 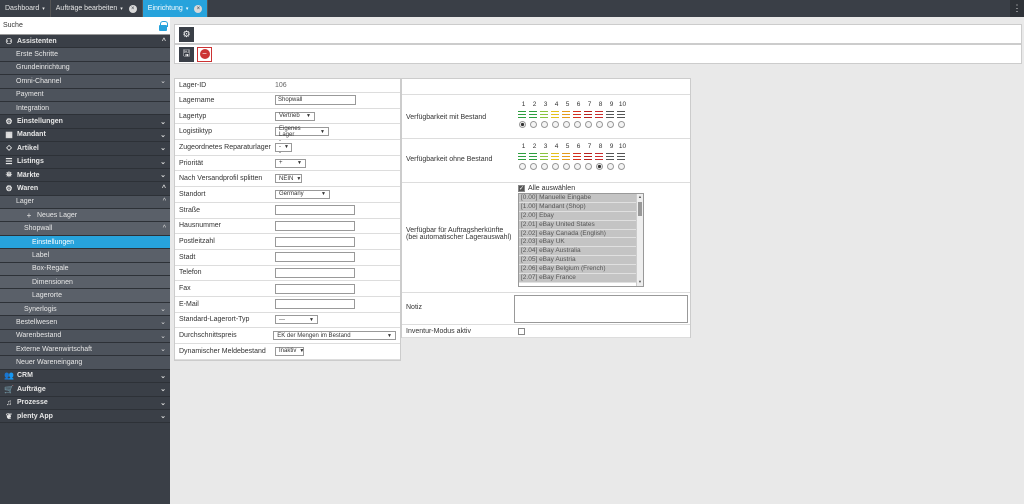 What do you see at coordinates (85, 416) in the screenshot?
I see `sidebar-item-28: ❦ plenty App ⌄` at bounding box center [85, 416].